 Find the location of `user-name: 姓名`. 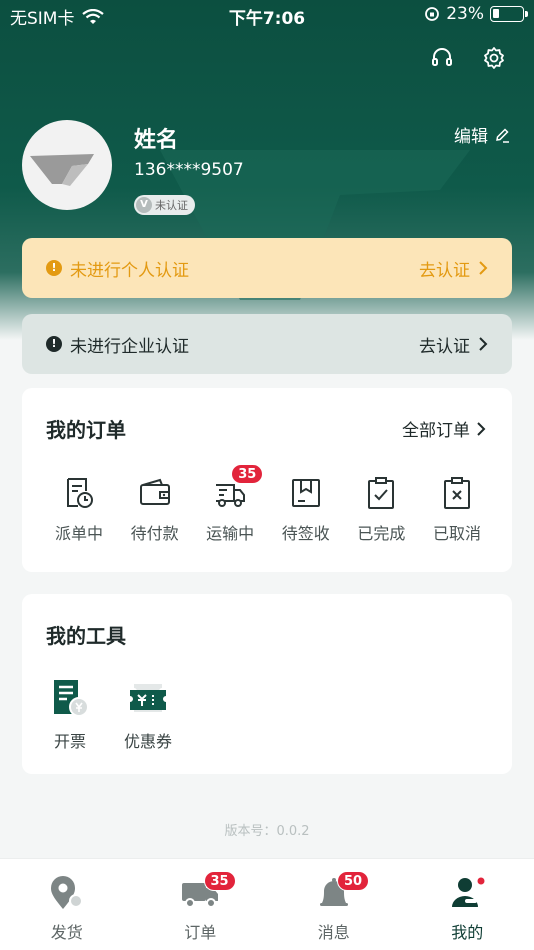

user-name: 姓名 is located at coordinates (156, 140).